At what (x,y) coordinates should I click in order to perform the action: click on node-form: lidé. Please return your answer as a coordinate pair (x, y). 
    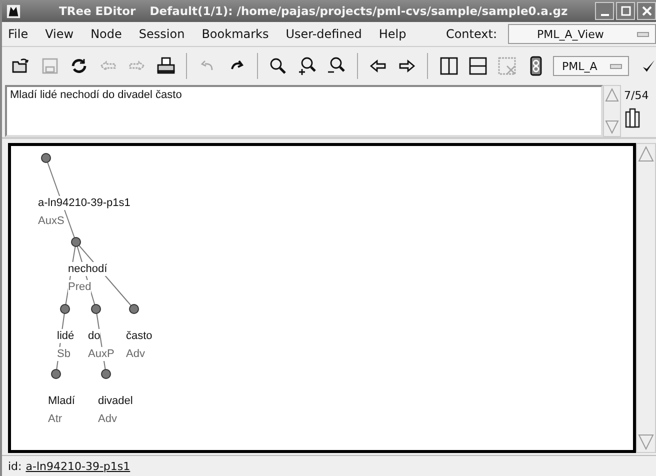
    Looking at the image, I should click on (65, 336).